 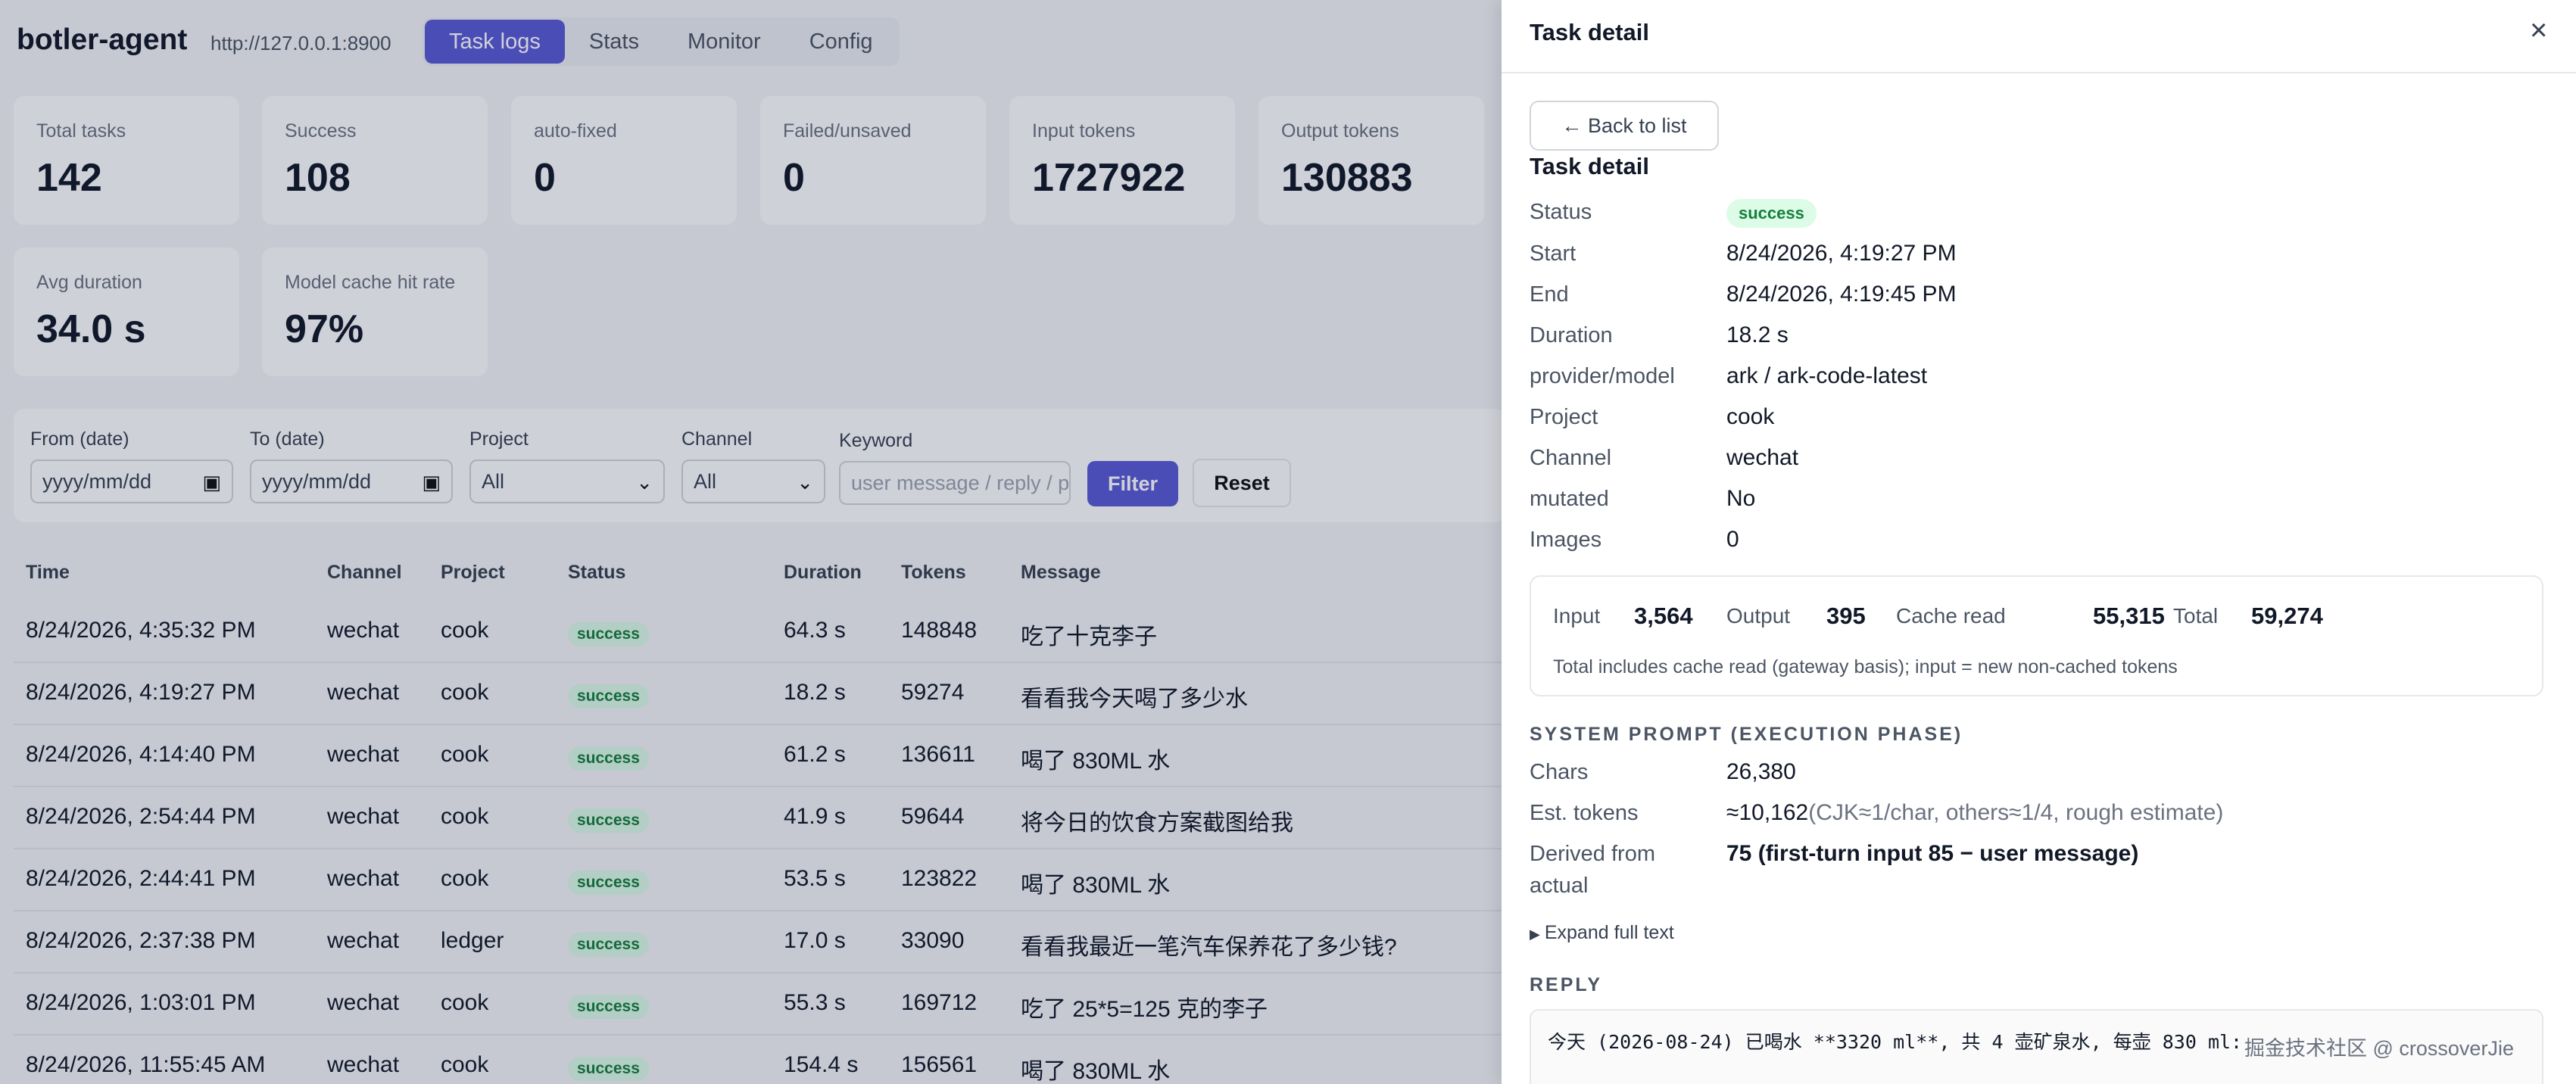 I want to click on drawer-title: Task detail, so click(x=1589, y=32).